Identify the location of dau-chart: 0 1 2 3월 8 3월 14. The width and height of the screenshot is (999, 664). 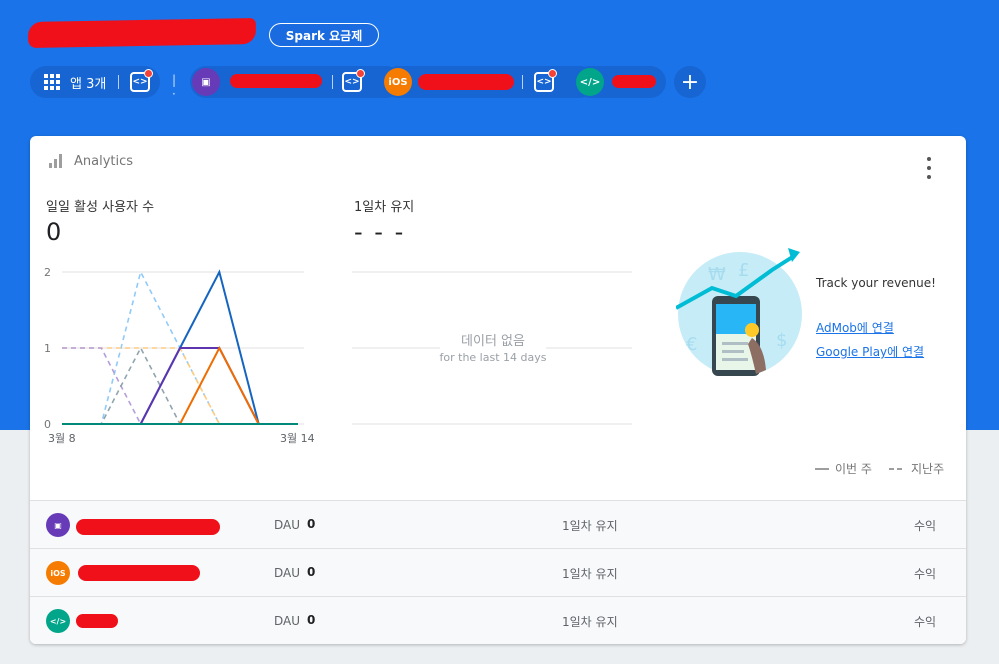
(179, 355).